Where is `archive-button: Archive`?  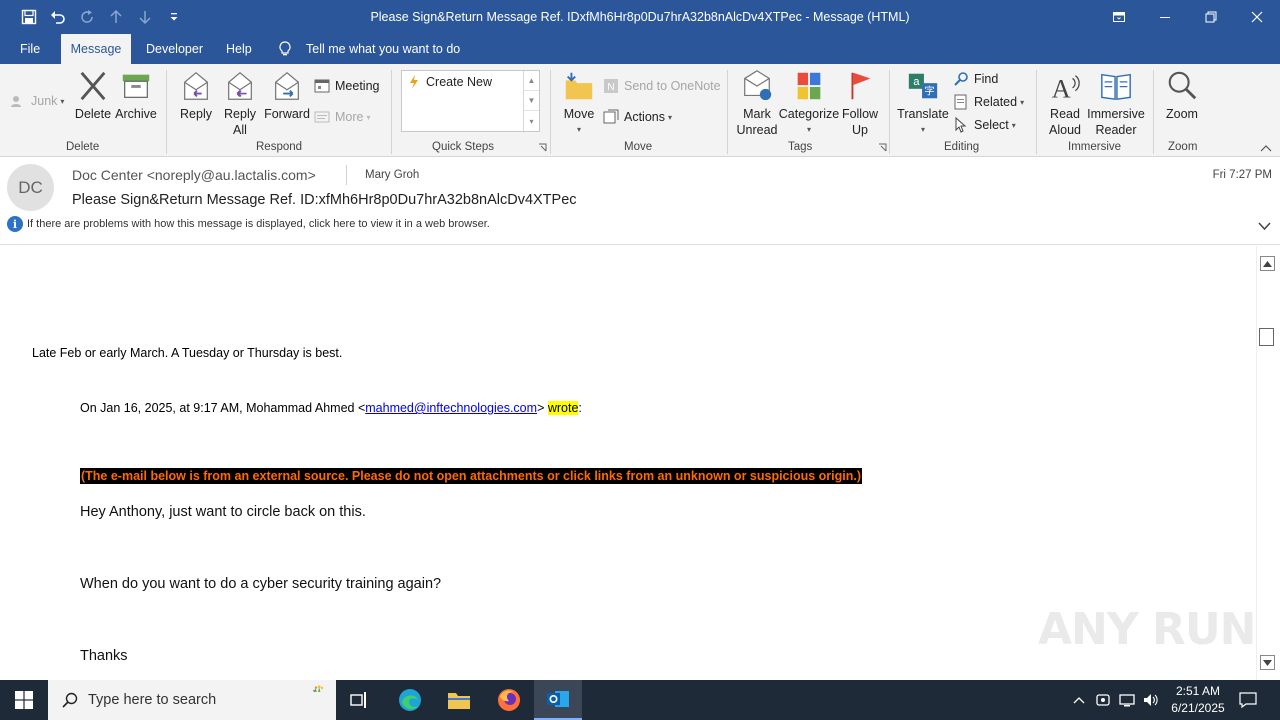 archive-button: Archive is located at coordinates (136, 95).